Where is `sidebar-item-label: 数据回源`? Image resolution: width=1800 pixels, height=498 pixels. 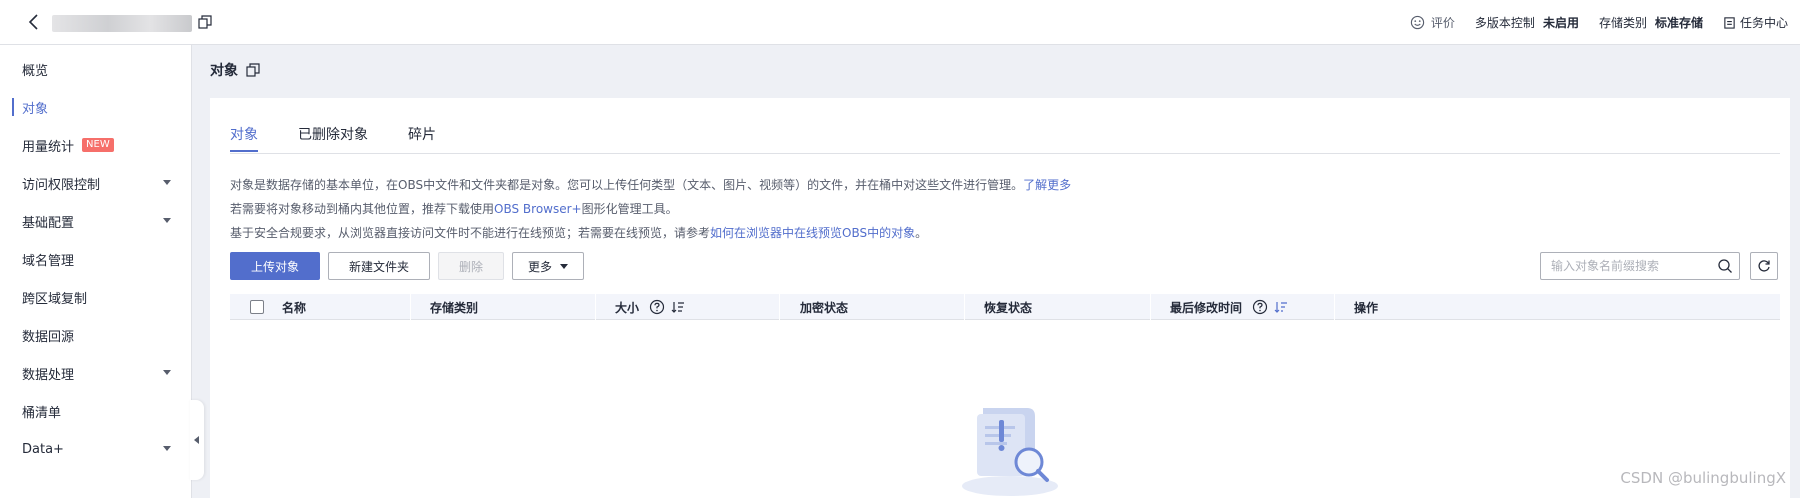
sidebar-item-label: 数据回源 is located at coordinates (48, 337).